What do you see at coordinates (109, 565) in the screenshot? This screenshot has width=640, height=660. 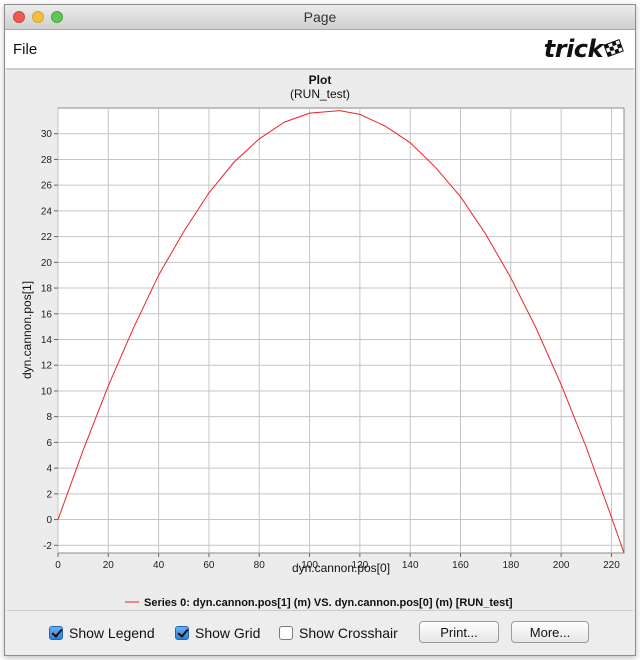 I see `x-tick-label: 20` at bounding box center [109, 565].